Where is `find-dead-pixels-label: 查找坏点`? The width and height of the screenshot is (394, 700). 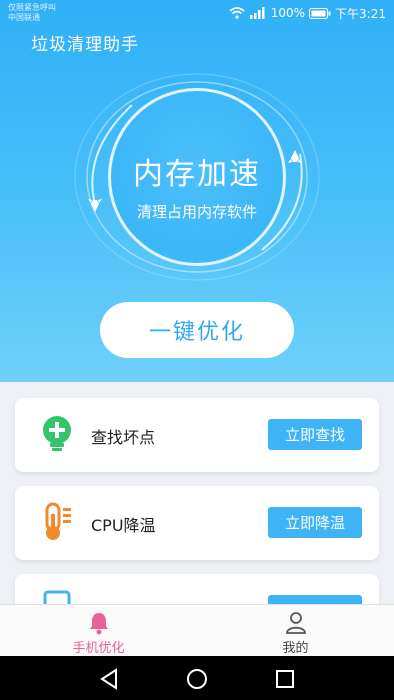 find-dead-pixels-label: 查找坏点 is located at coordinates (123, 437).